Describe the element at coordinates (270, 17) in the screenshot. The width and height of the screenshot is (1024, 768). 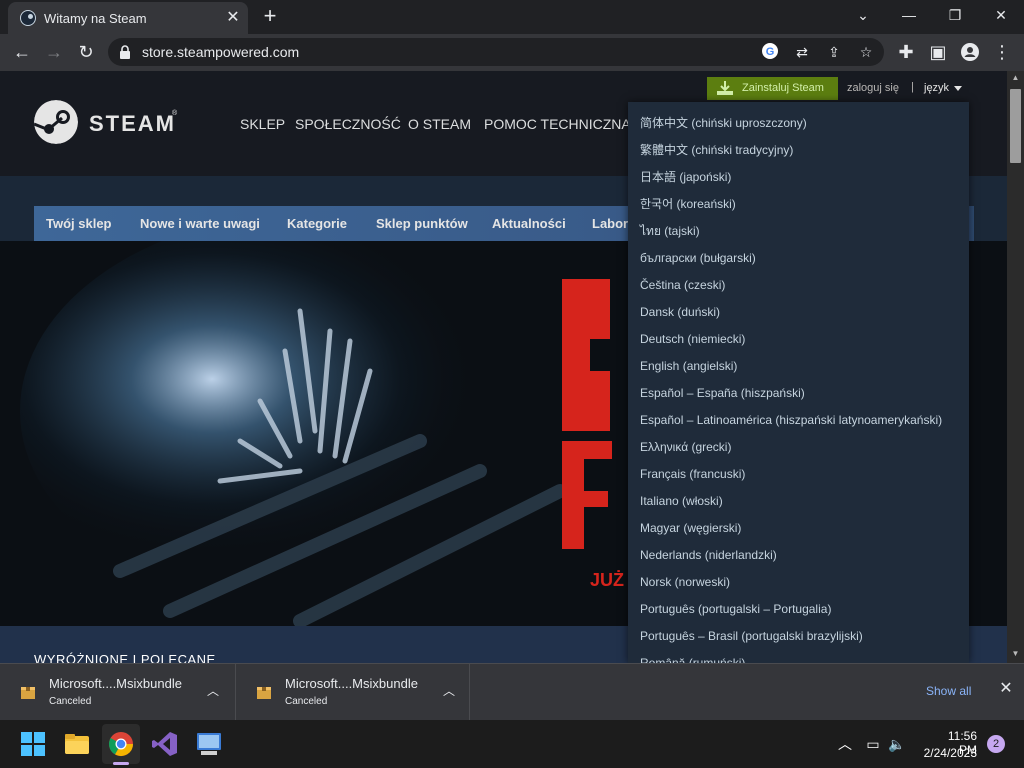
I see `new-tab-button: +` at that location.